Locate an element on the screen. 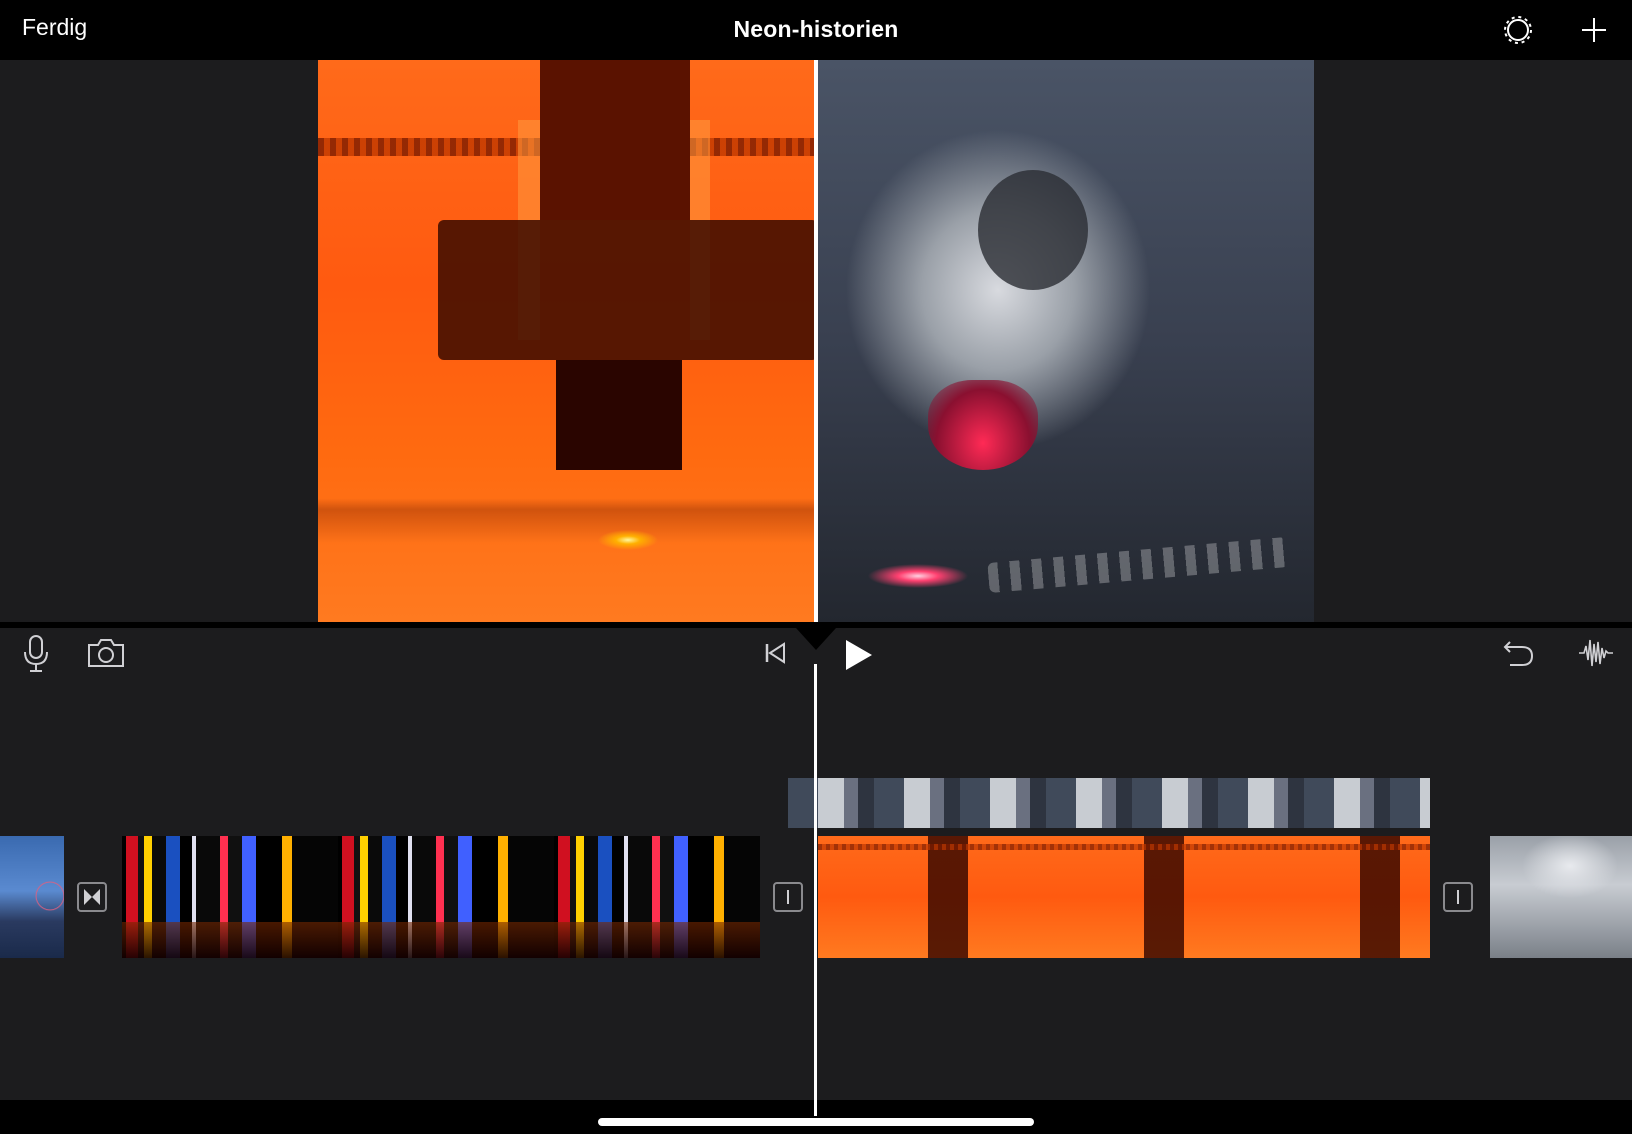 This screenshot has height=1134, width=1632. laser-red-glow is located at coordinates (983, 425).